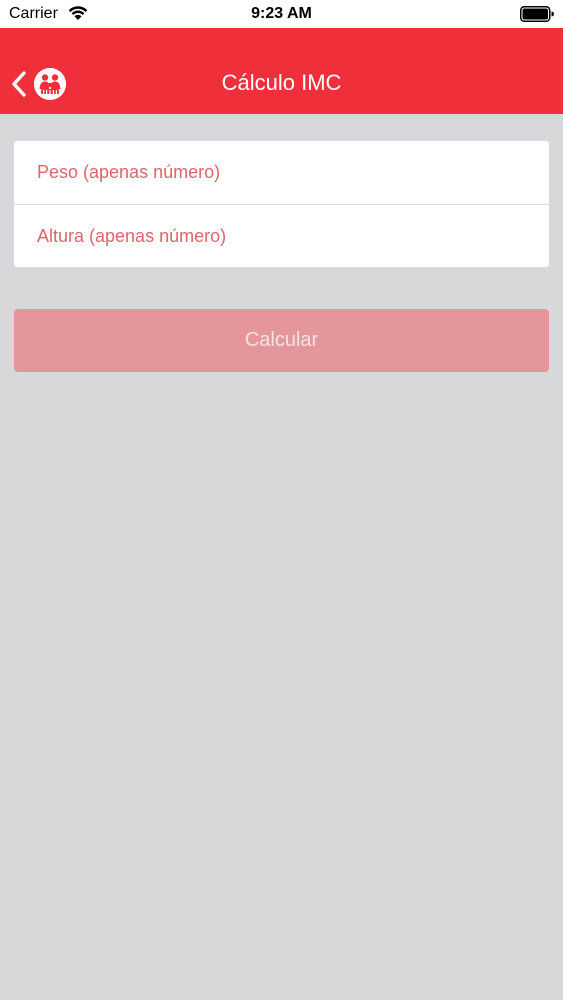  I want to click on battery-icon, so click(537, 14).